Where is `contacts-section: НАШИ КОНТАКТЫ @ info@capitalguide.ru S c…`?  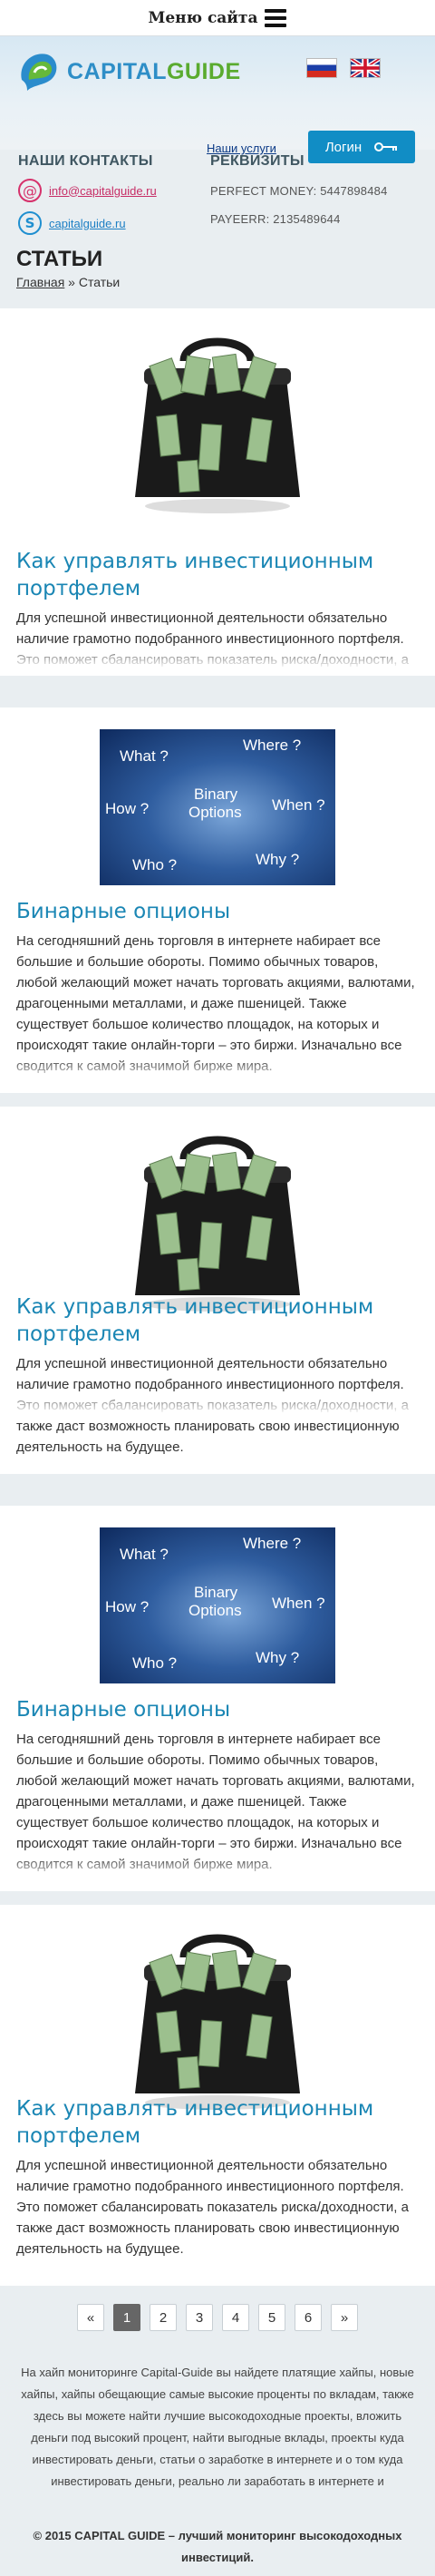
contacts-section: НАШИ КОНТАКТЫ @ info@capitalguide.ru S c… is located at coordinates (217, 204).